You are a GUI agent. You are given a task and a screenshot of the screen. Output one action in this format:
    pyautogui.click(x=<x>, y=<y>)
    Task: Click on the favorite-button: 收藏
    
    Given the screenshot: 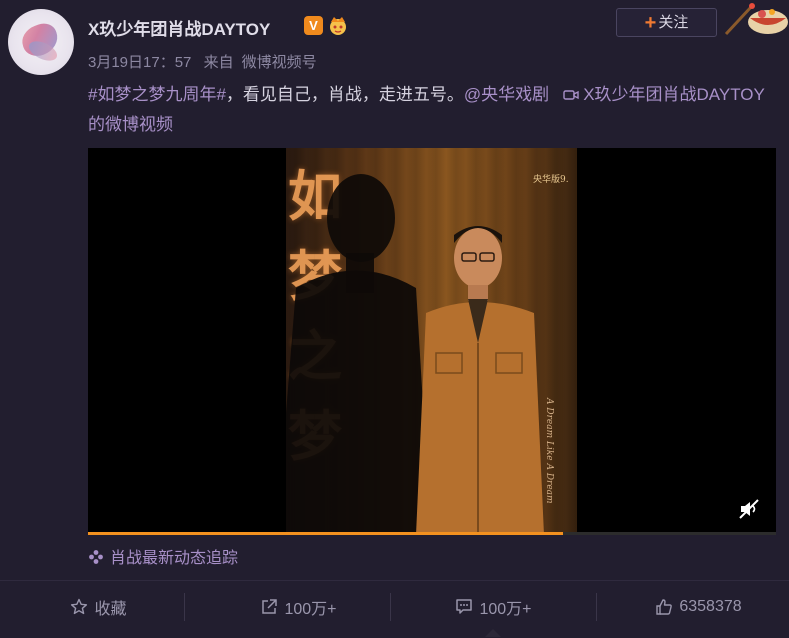 What is the action you would take?
    pyautogui.click(x=98, y=607)
    